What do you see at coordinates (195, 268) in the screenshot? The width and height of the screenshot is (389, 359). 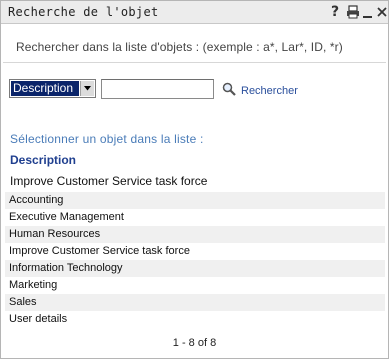 I see `list-item: Information Technology` at bounding box center [195, 268].